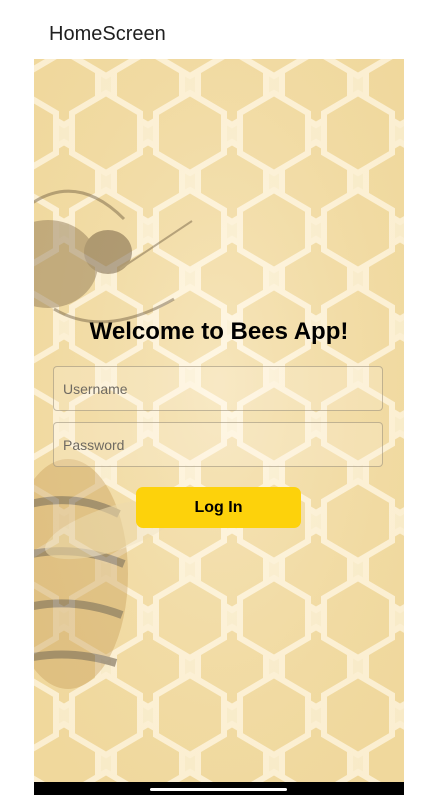 The height and width of the screenshot is (795, 423). Describe the element at coordinates (218, 507) in the screenshot. I see `login-button: Log In` at that location.